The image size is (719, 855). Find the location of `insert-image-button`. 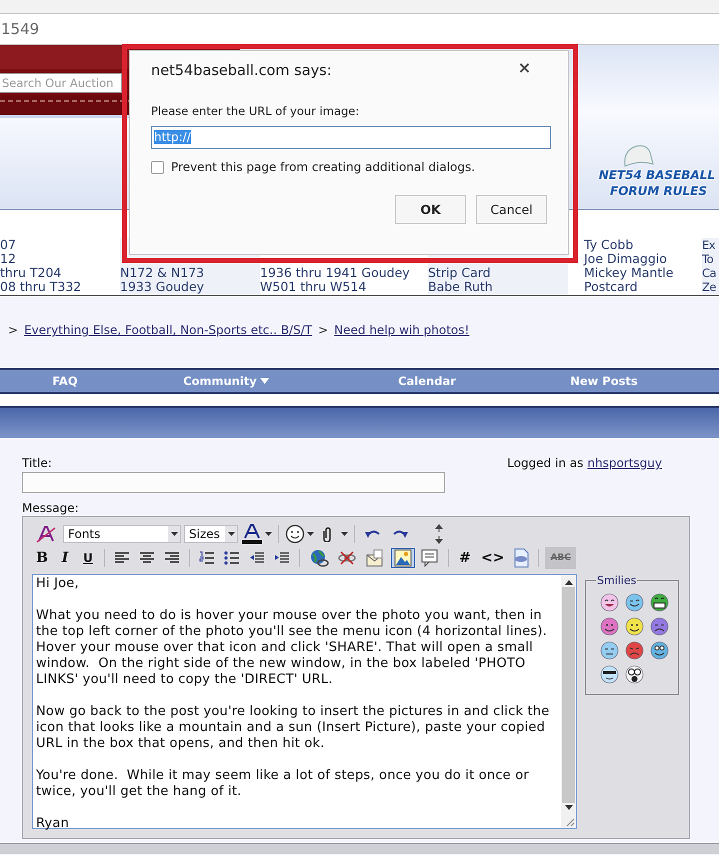

insert-image-button is located at coordinates (403, 558).